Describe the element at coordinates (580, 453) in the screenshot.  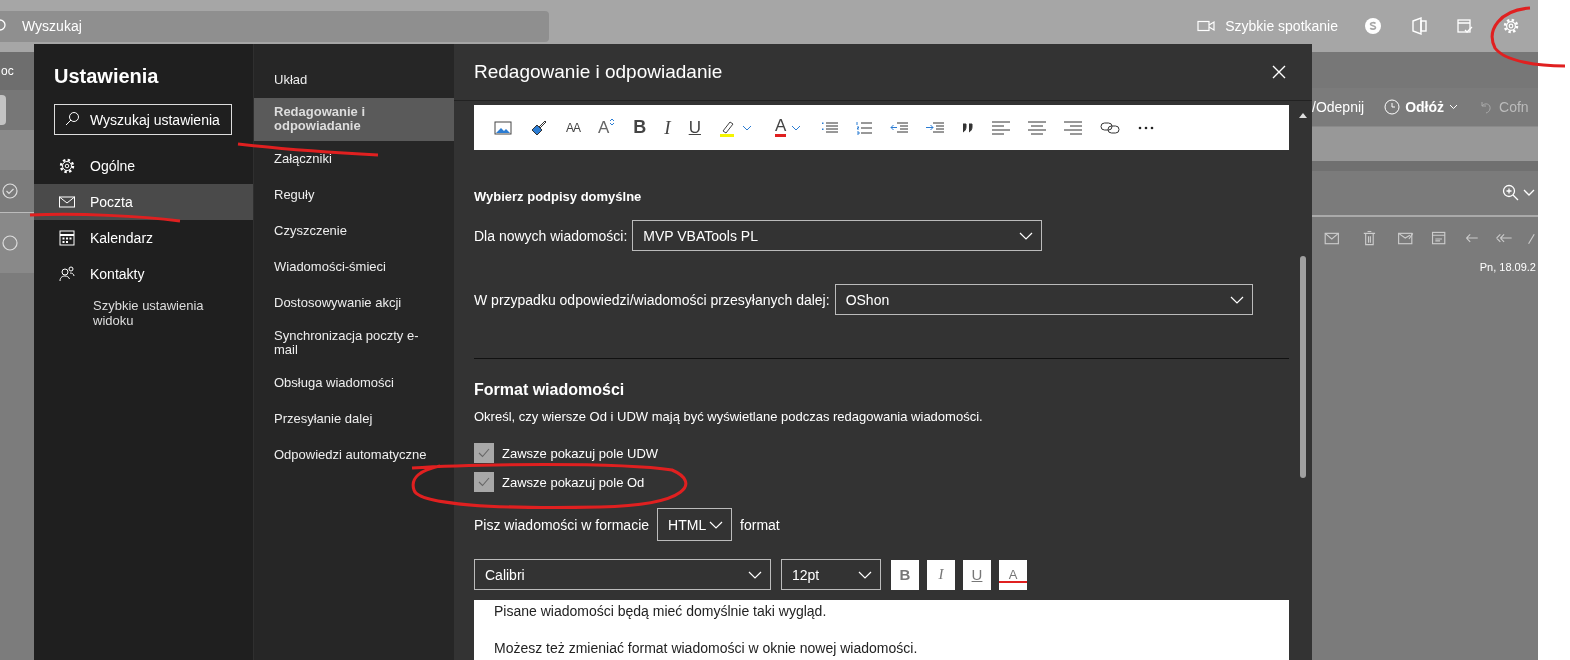
I see `checkbox-label: Zawsze pokazuj pole UDW` at that location.